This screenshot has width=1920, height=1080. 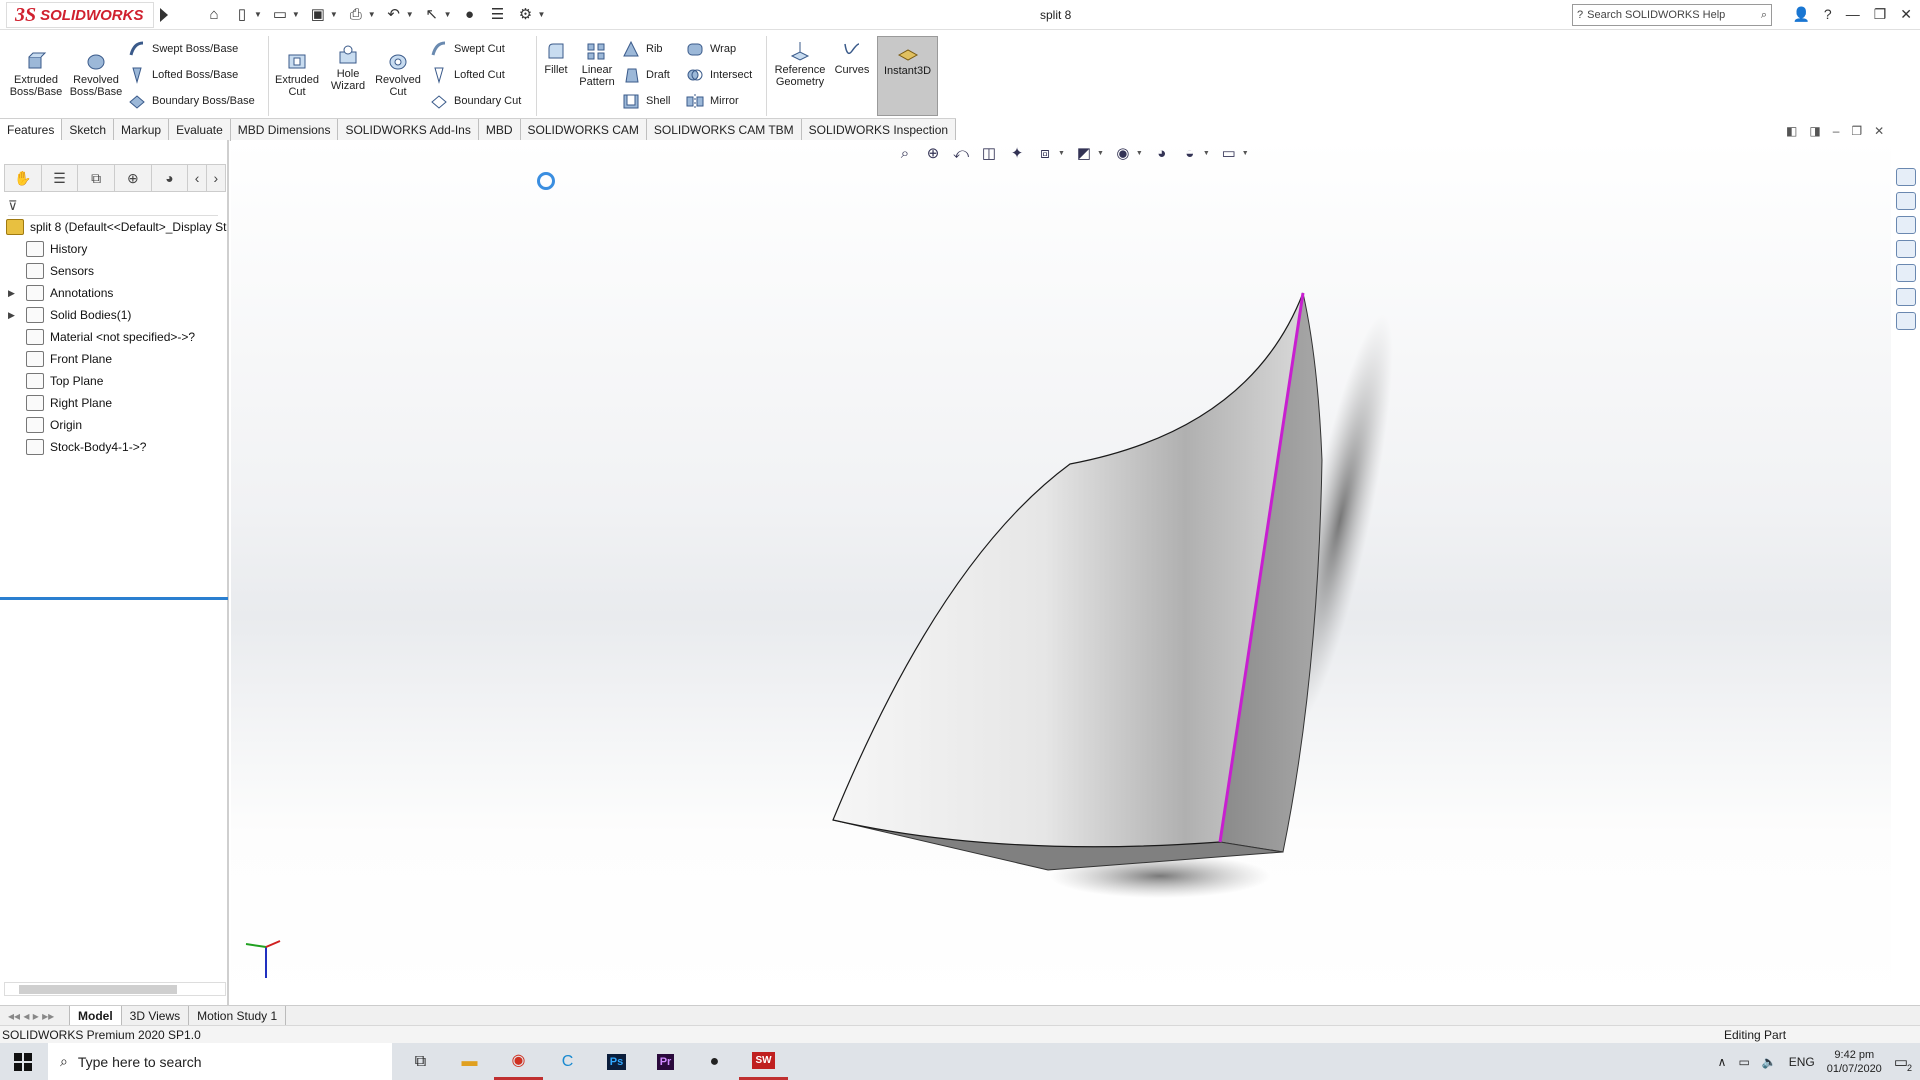 I want to click on status-mode-text: Editing Part, so click(x=1755, y=1035).